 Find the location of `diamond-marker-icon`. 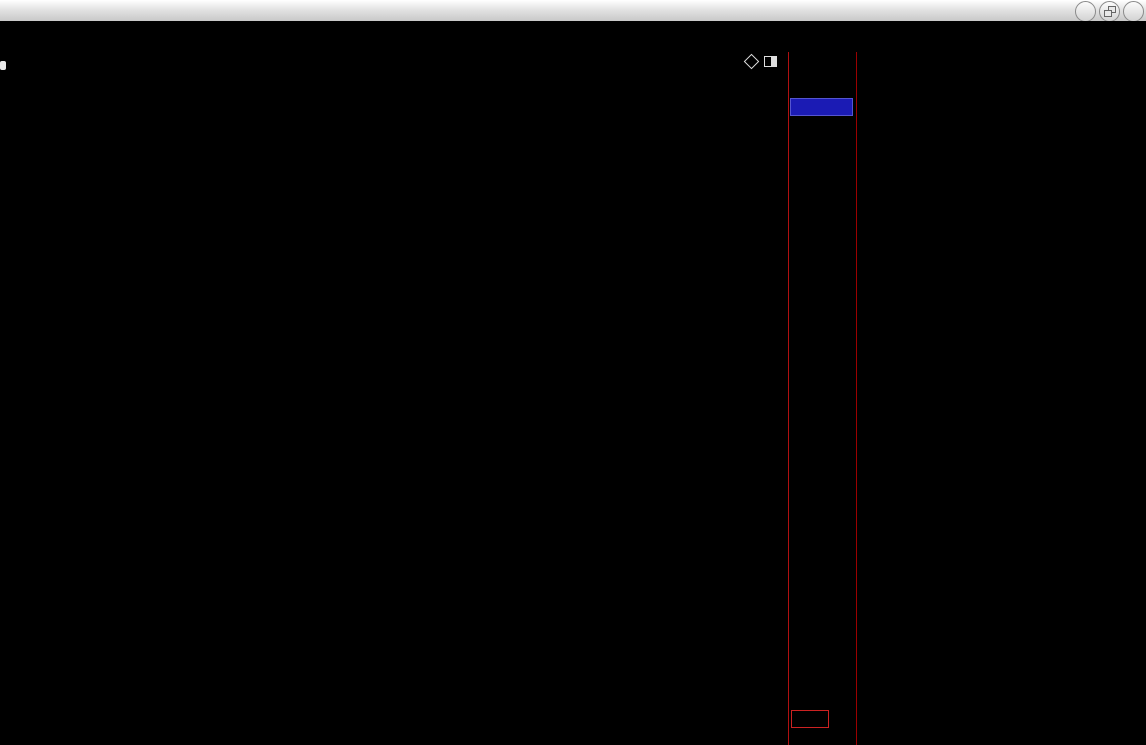

diamond-marker-icon is located at coordinates (751, 61).